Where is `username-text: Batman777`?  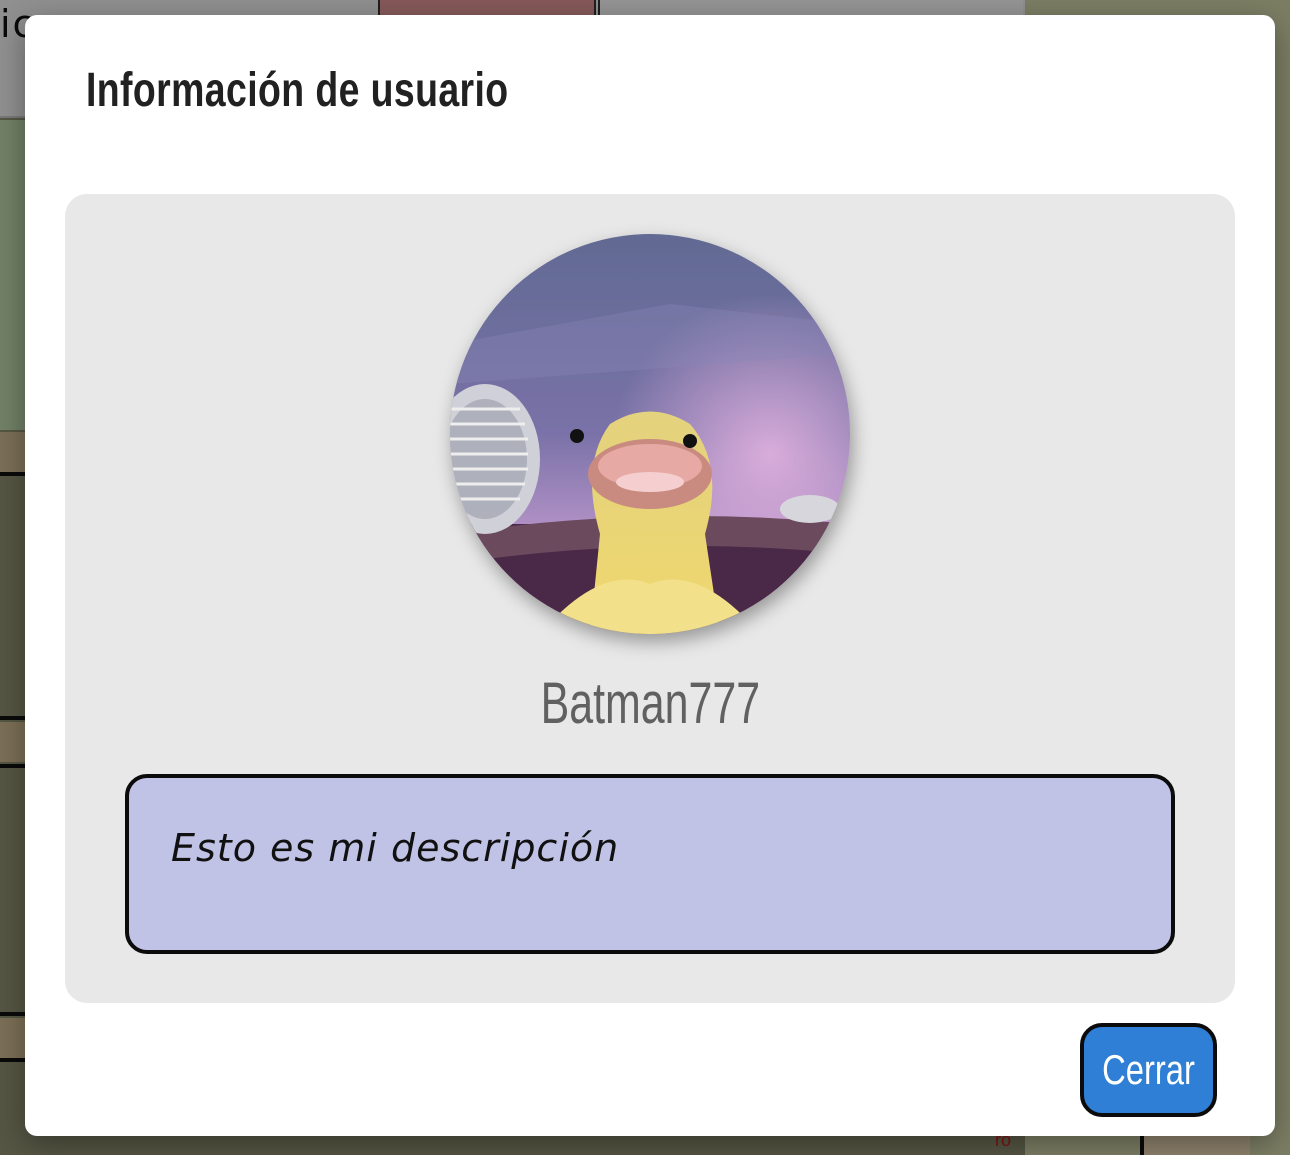
username-text: Batman777 is located at coordinates (650, 703).